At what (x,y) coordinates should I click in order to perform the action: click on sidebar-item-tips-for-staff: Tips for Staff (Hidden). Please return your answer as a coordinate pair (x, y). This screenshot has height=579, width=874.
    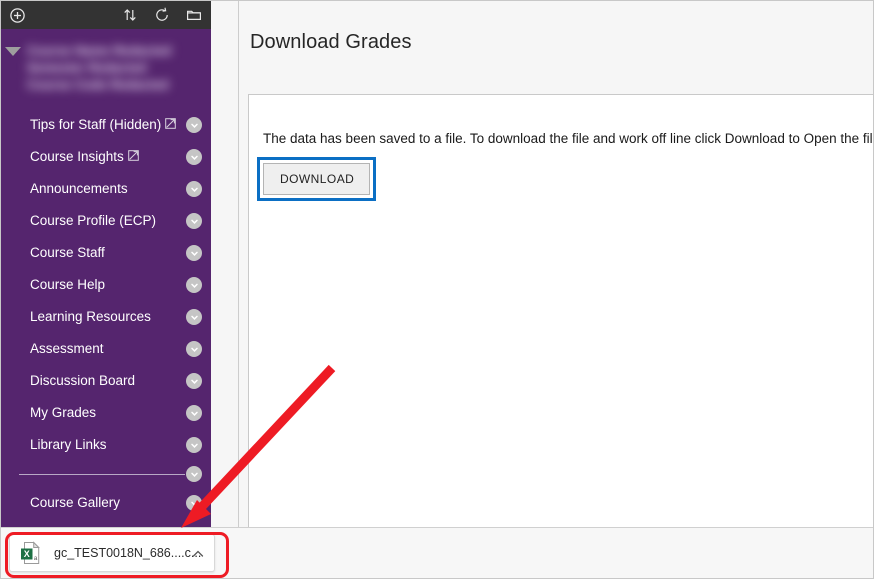
    Looking at the image, I should click on (106, 125).